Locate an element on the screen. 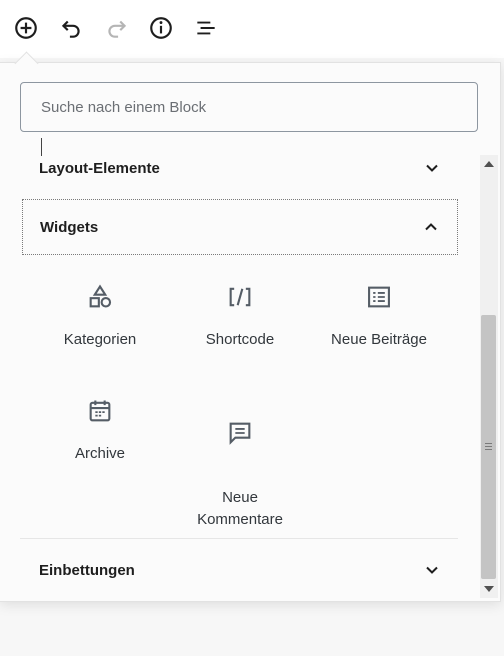 The image size is (504, 656). block-categories: Kategorien is located at coordinates (100, 317).